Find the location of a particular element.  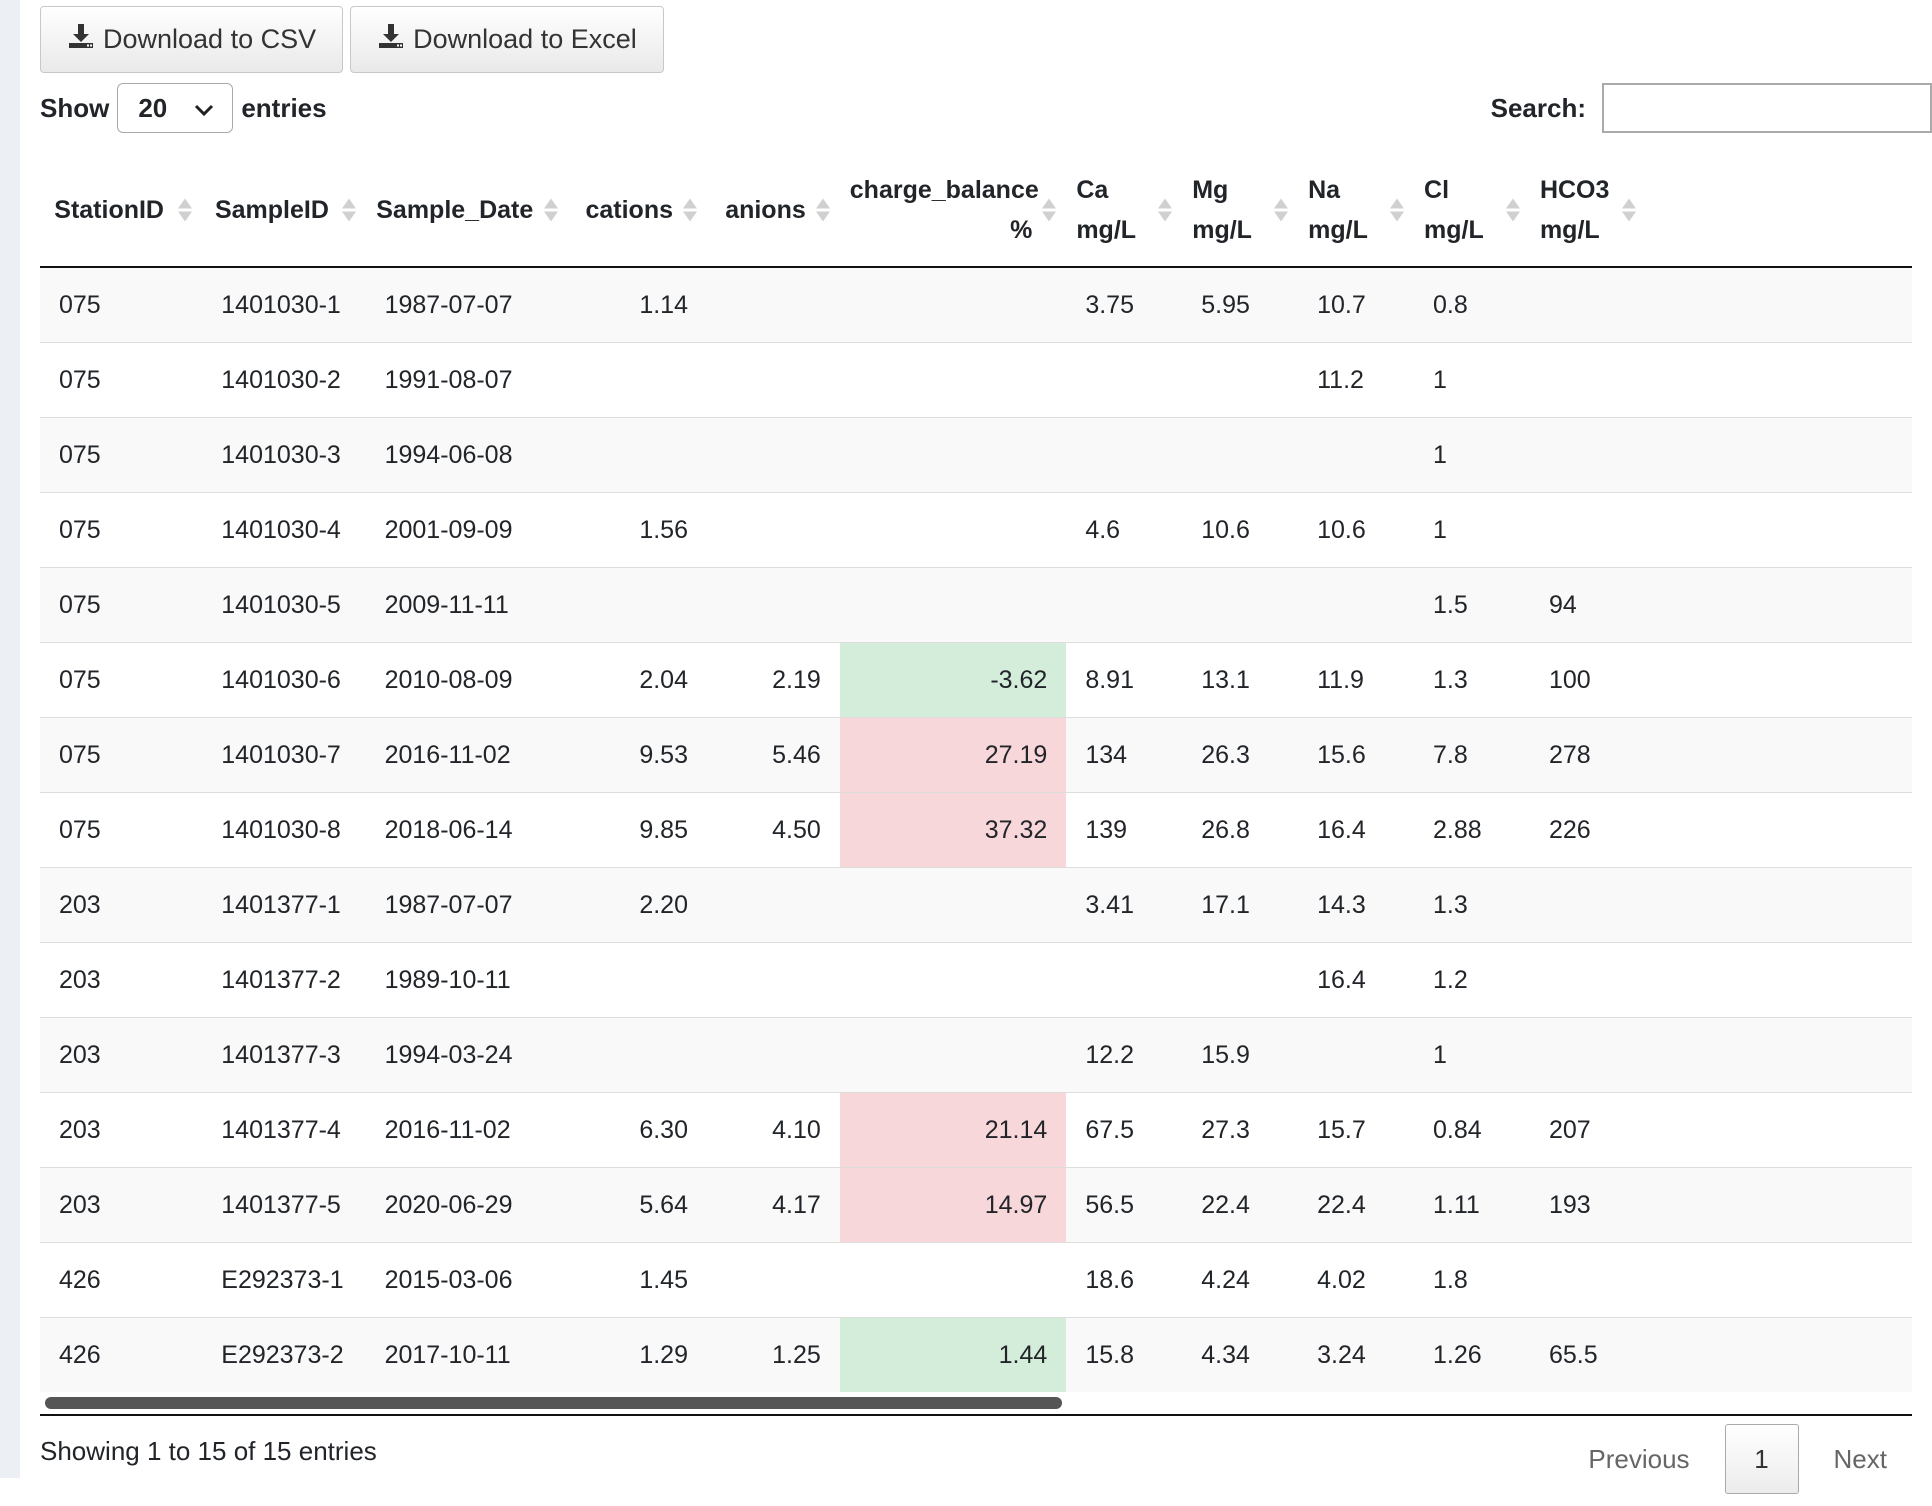

ca-cell: 12.2 is located at coordinates (1124, 1055).